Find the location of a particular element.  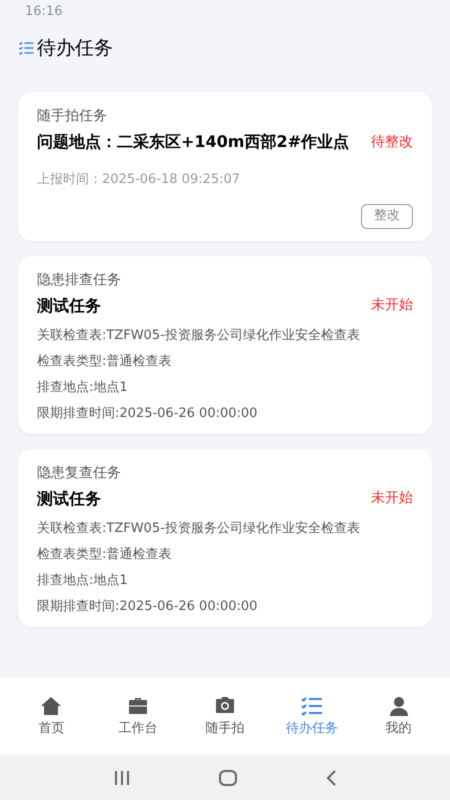

task-category: 隐患排查任务 is located at coordinates (79, 280).